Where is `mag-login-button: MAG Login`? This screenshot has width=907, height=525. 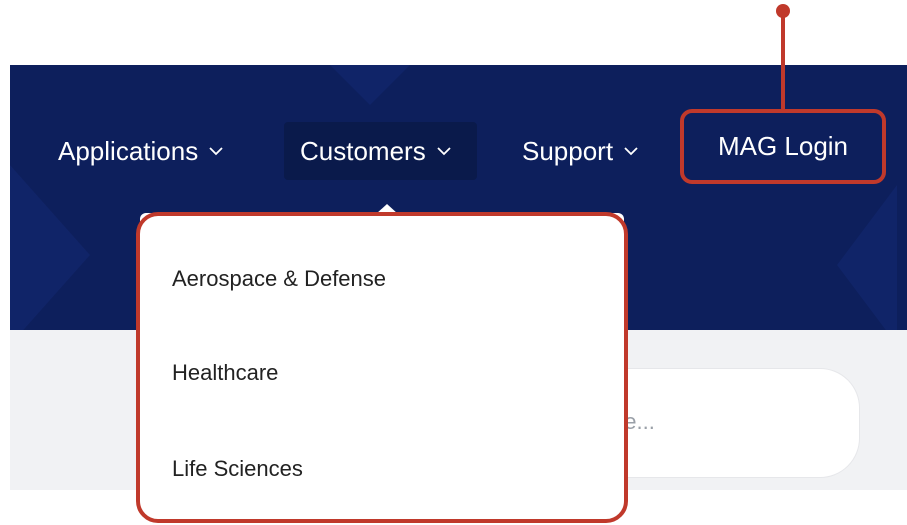 mag-login-button: MAG Login is located at coordinates (783, 146).